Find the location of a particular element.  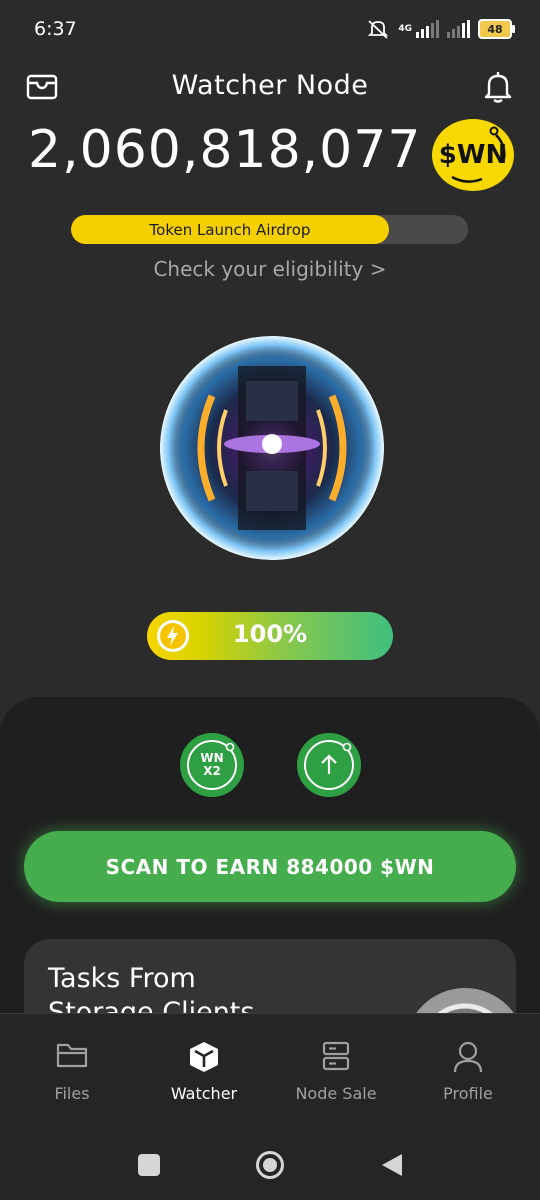

signal-icon is located at coordinates (427, 29).